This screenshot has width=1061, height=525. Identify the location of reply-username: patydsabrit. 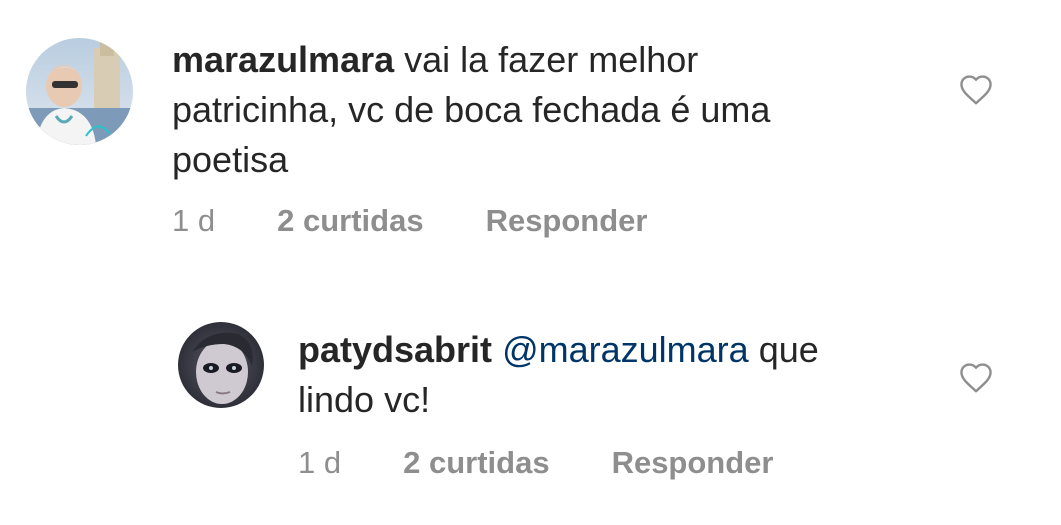
(395, 349).